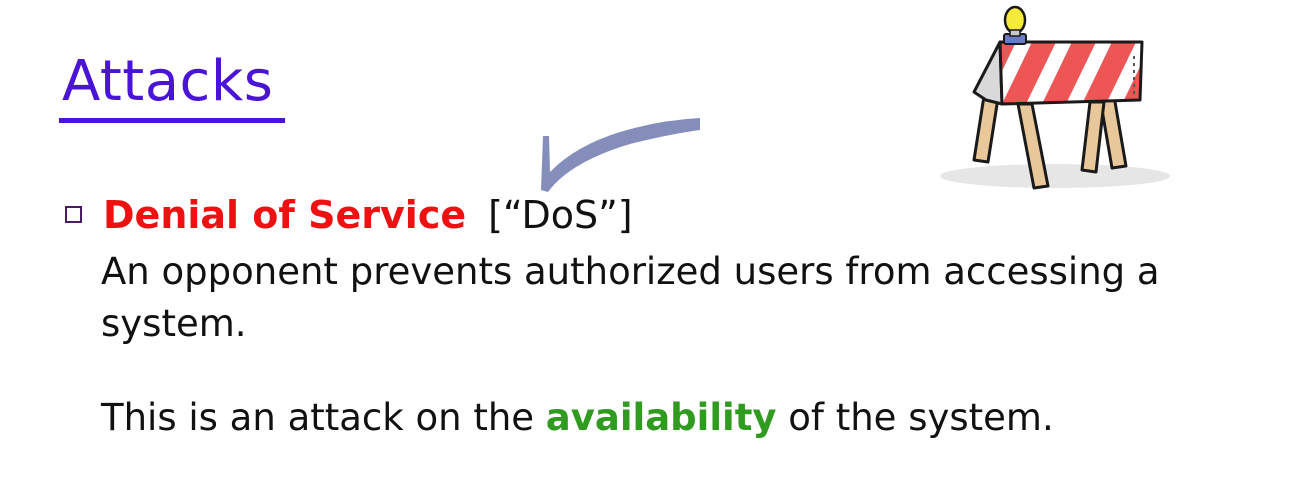 Image resolution: width=1303 pixels, height=499 pixels. What do you see at coordinates (323, 417) in the screenshot?
I see `statement-prefix: This is an attack on the` at bounding box center [323, 417].